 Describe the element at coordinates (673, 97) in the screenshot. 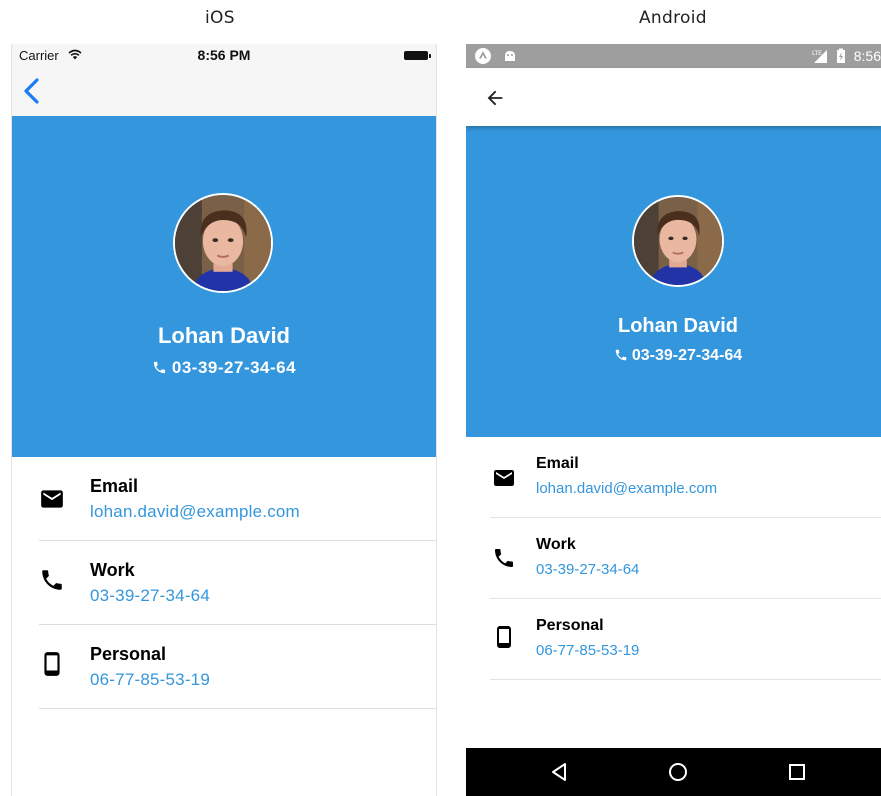

I see `android-toolbar` at that location.